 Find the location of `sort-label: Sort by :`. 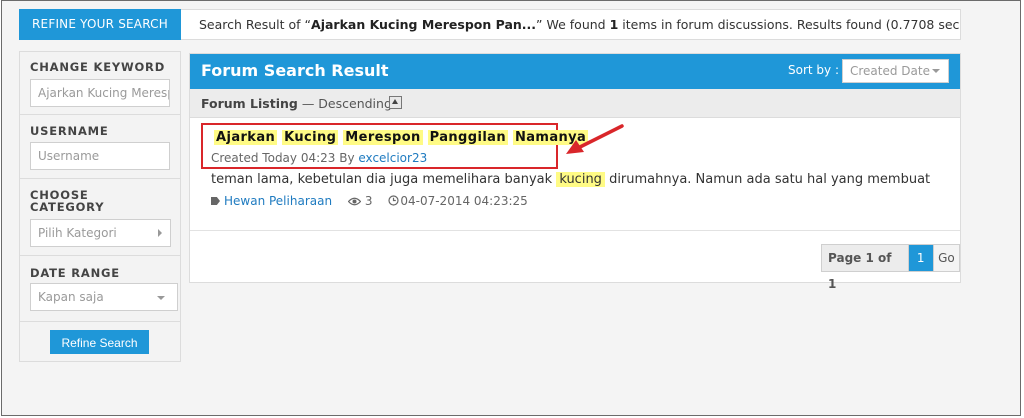

sort-label: Sort by : is located at coordinates (813, 70).